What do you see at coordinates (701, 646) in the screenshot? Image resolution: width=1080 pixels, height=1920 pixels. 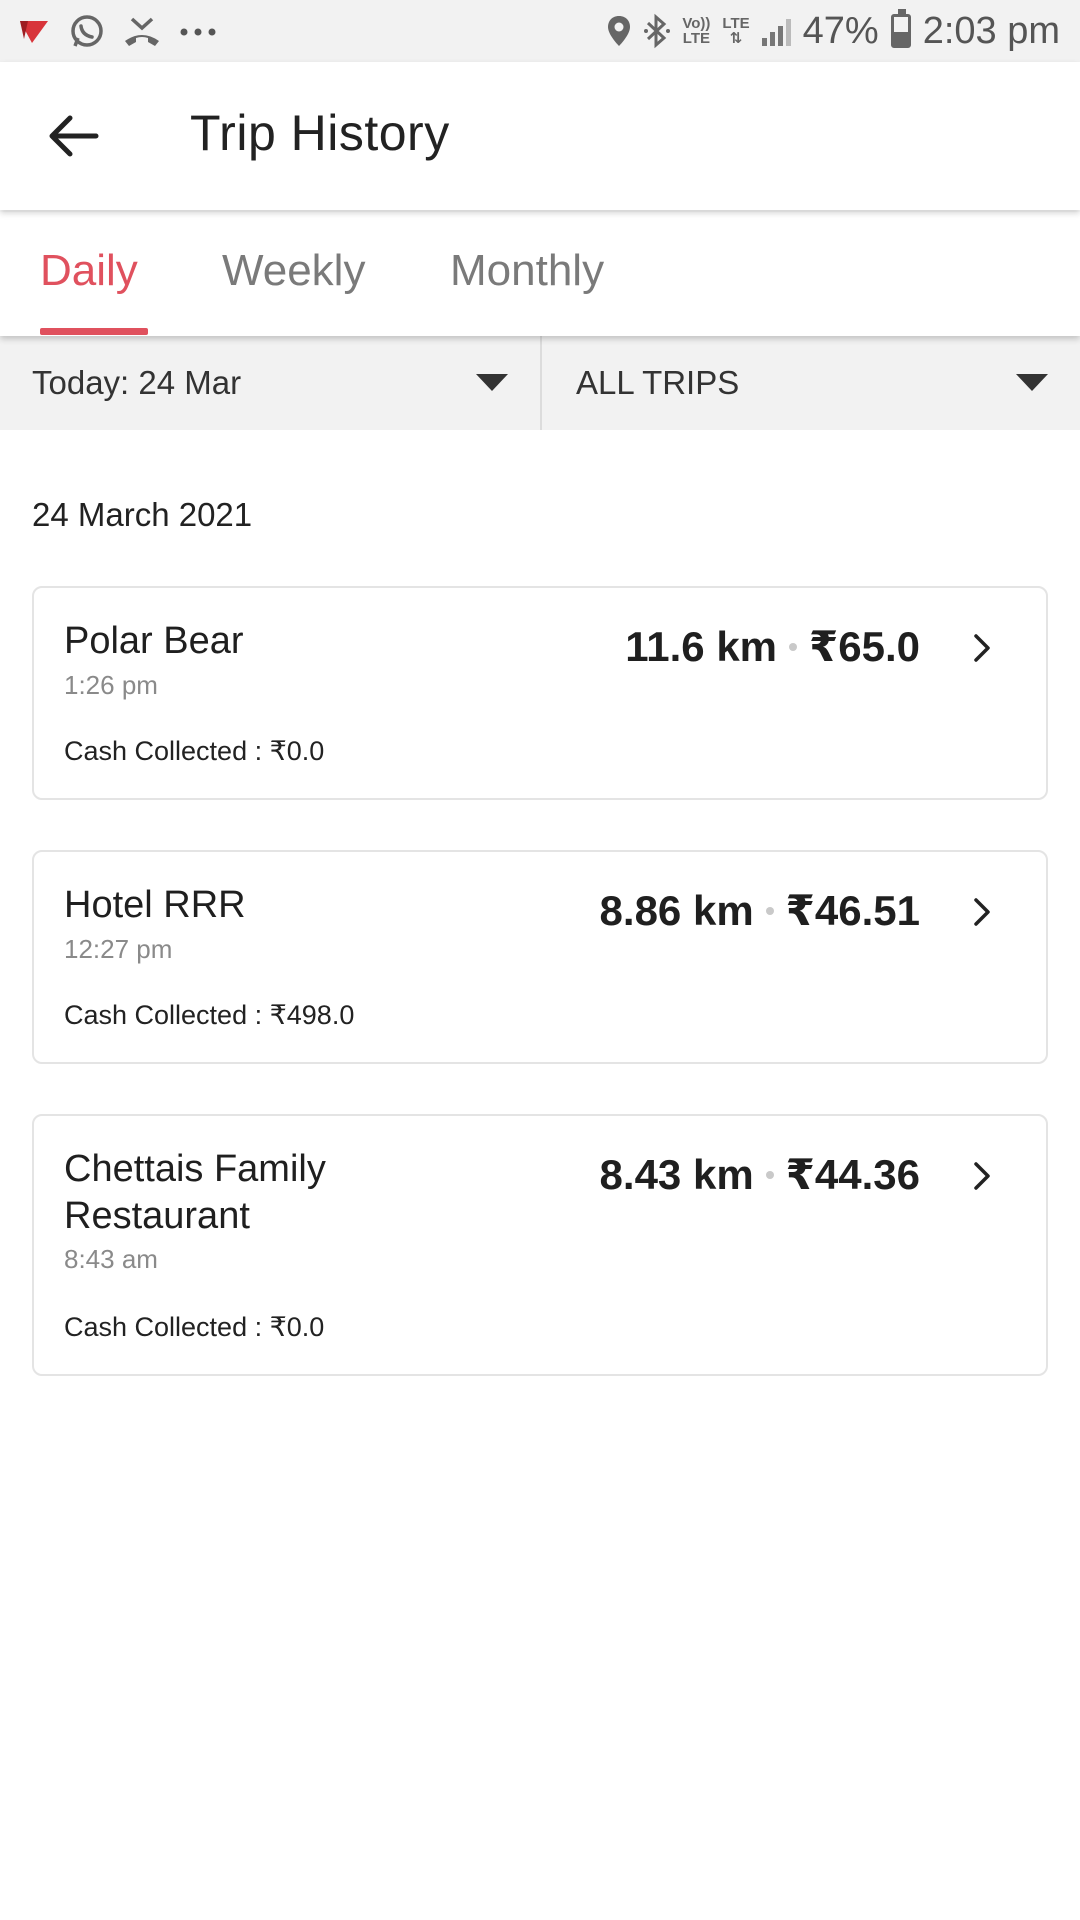 I see `trip-distance: 11.6 km` at bounding box center [701, 646].